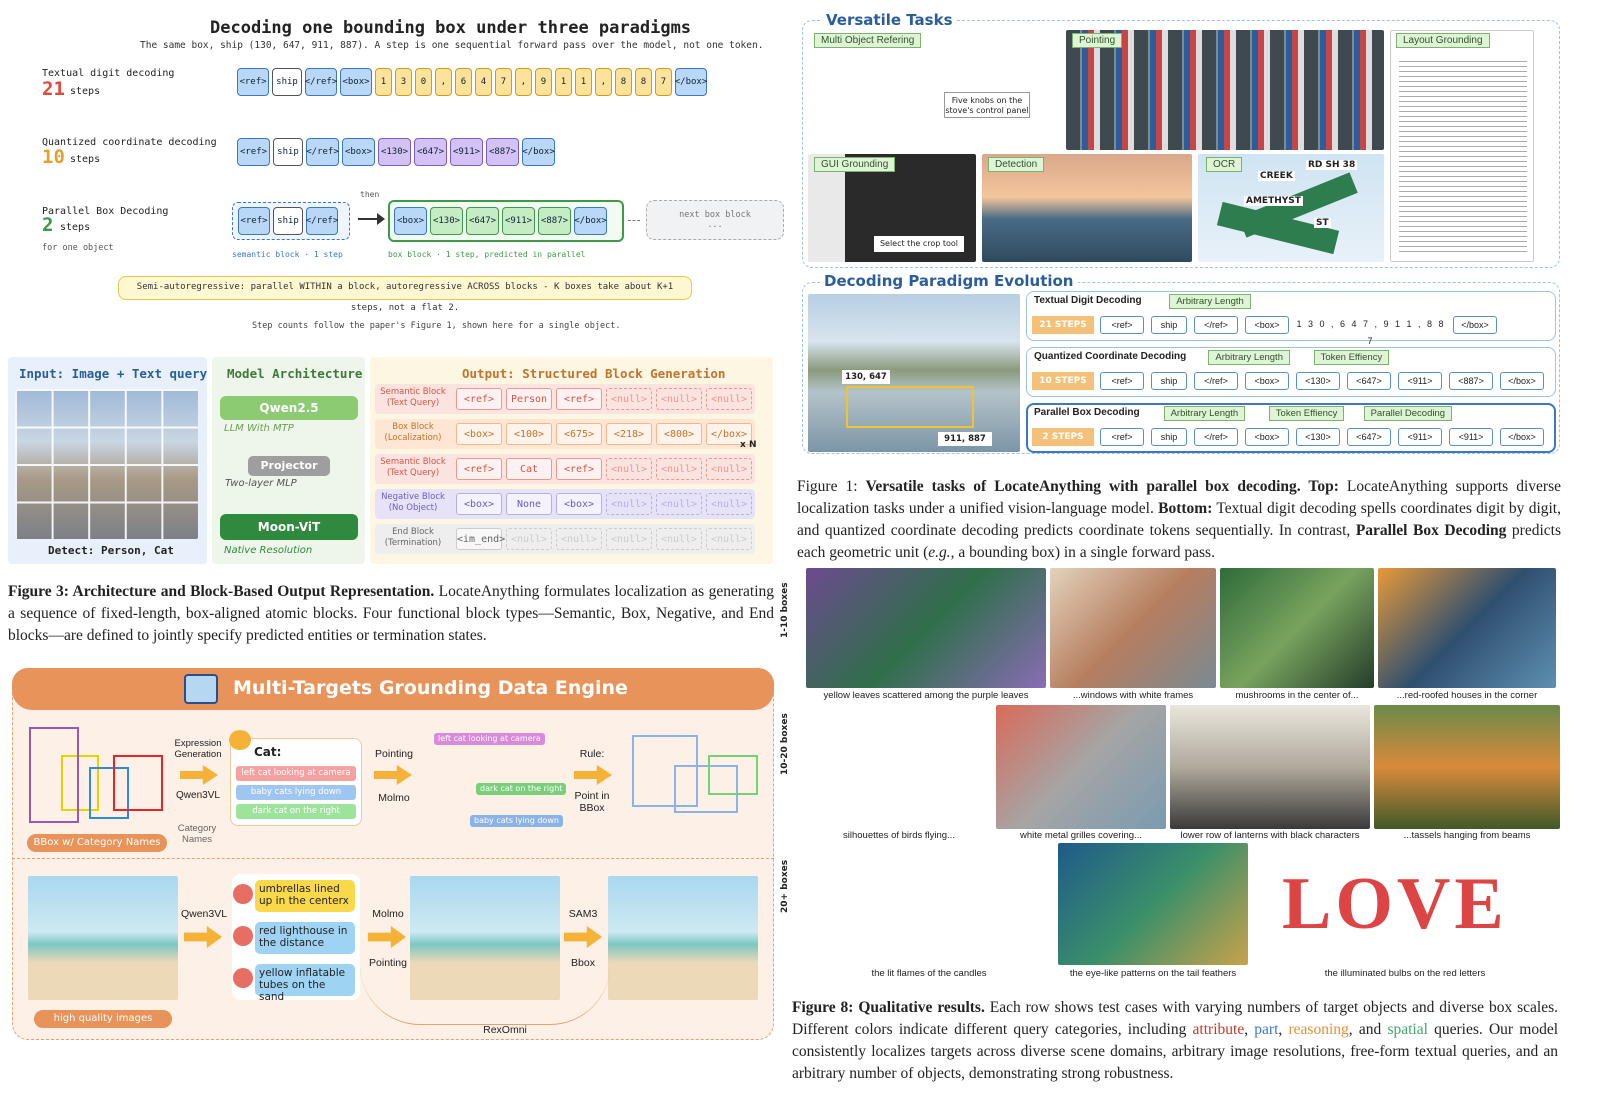 This screenshot has height=1111, width=1600. What do you see at coordinates (831, 486) in the screenshot?
I see `fig1-cap-a: Figure 1:` at bounding box center [831, 486].